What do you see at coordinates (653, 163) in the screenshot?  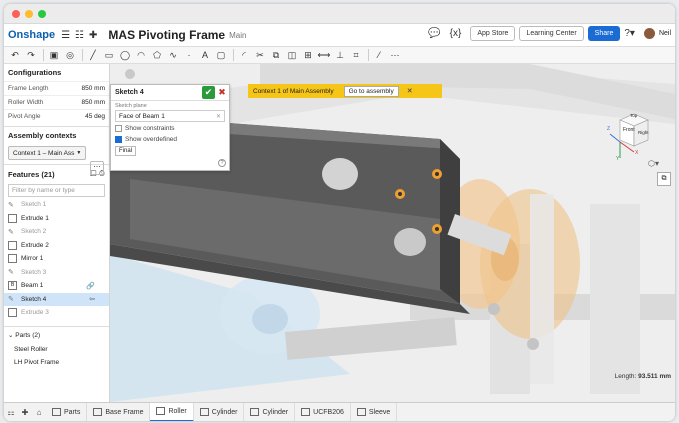 I see `render-mode-icon: ⬡▾` at bounding box center [653, 163].